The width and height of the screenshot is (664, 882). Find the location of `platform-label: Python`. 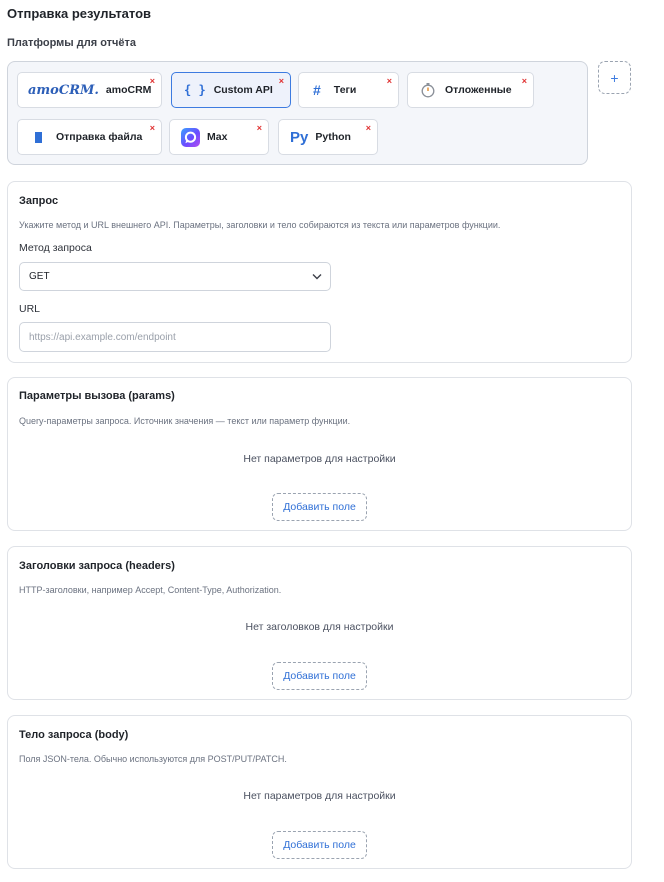

platform-label: Python is located at coordinates (333, 137).